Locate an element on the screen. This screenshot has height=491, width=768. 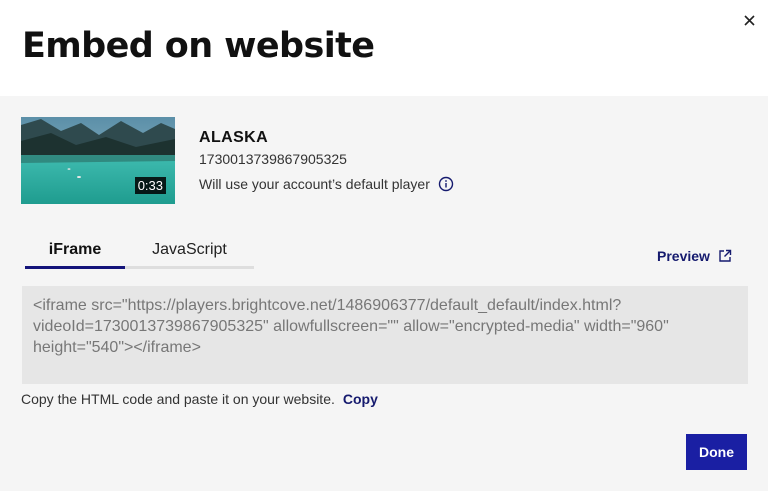
player-note: Will use your account’s default player is located at coordinates (326, 184).